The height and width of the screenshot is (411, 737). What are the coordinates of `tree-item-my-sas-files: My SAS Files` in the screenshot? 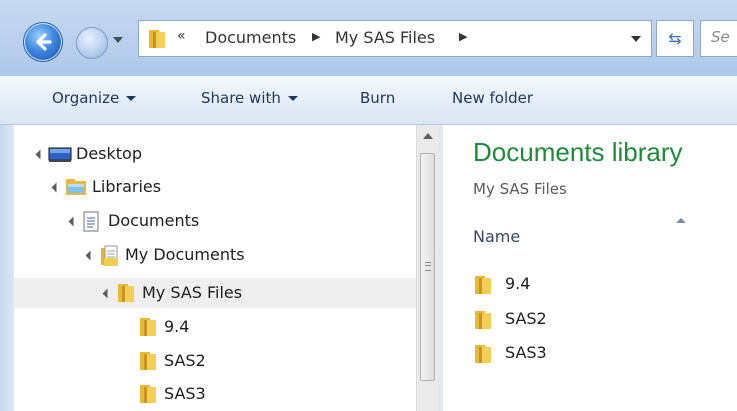 It's located at (215, 293).